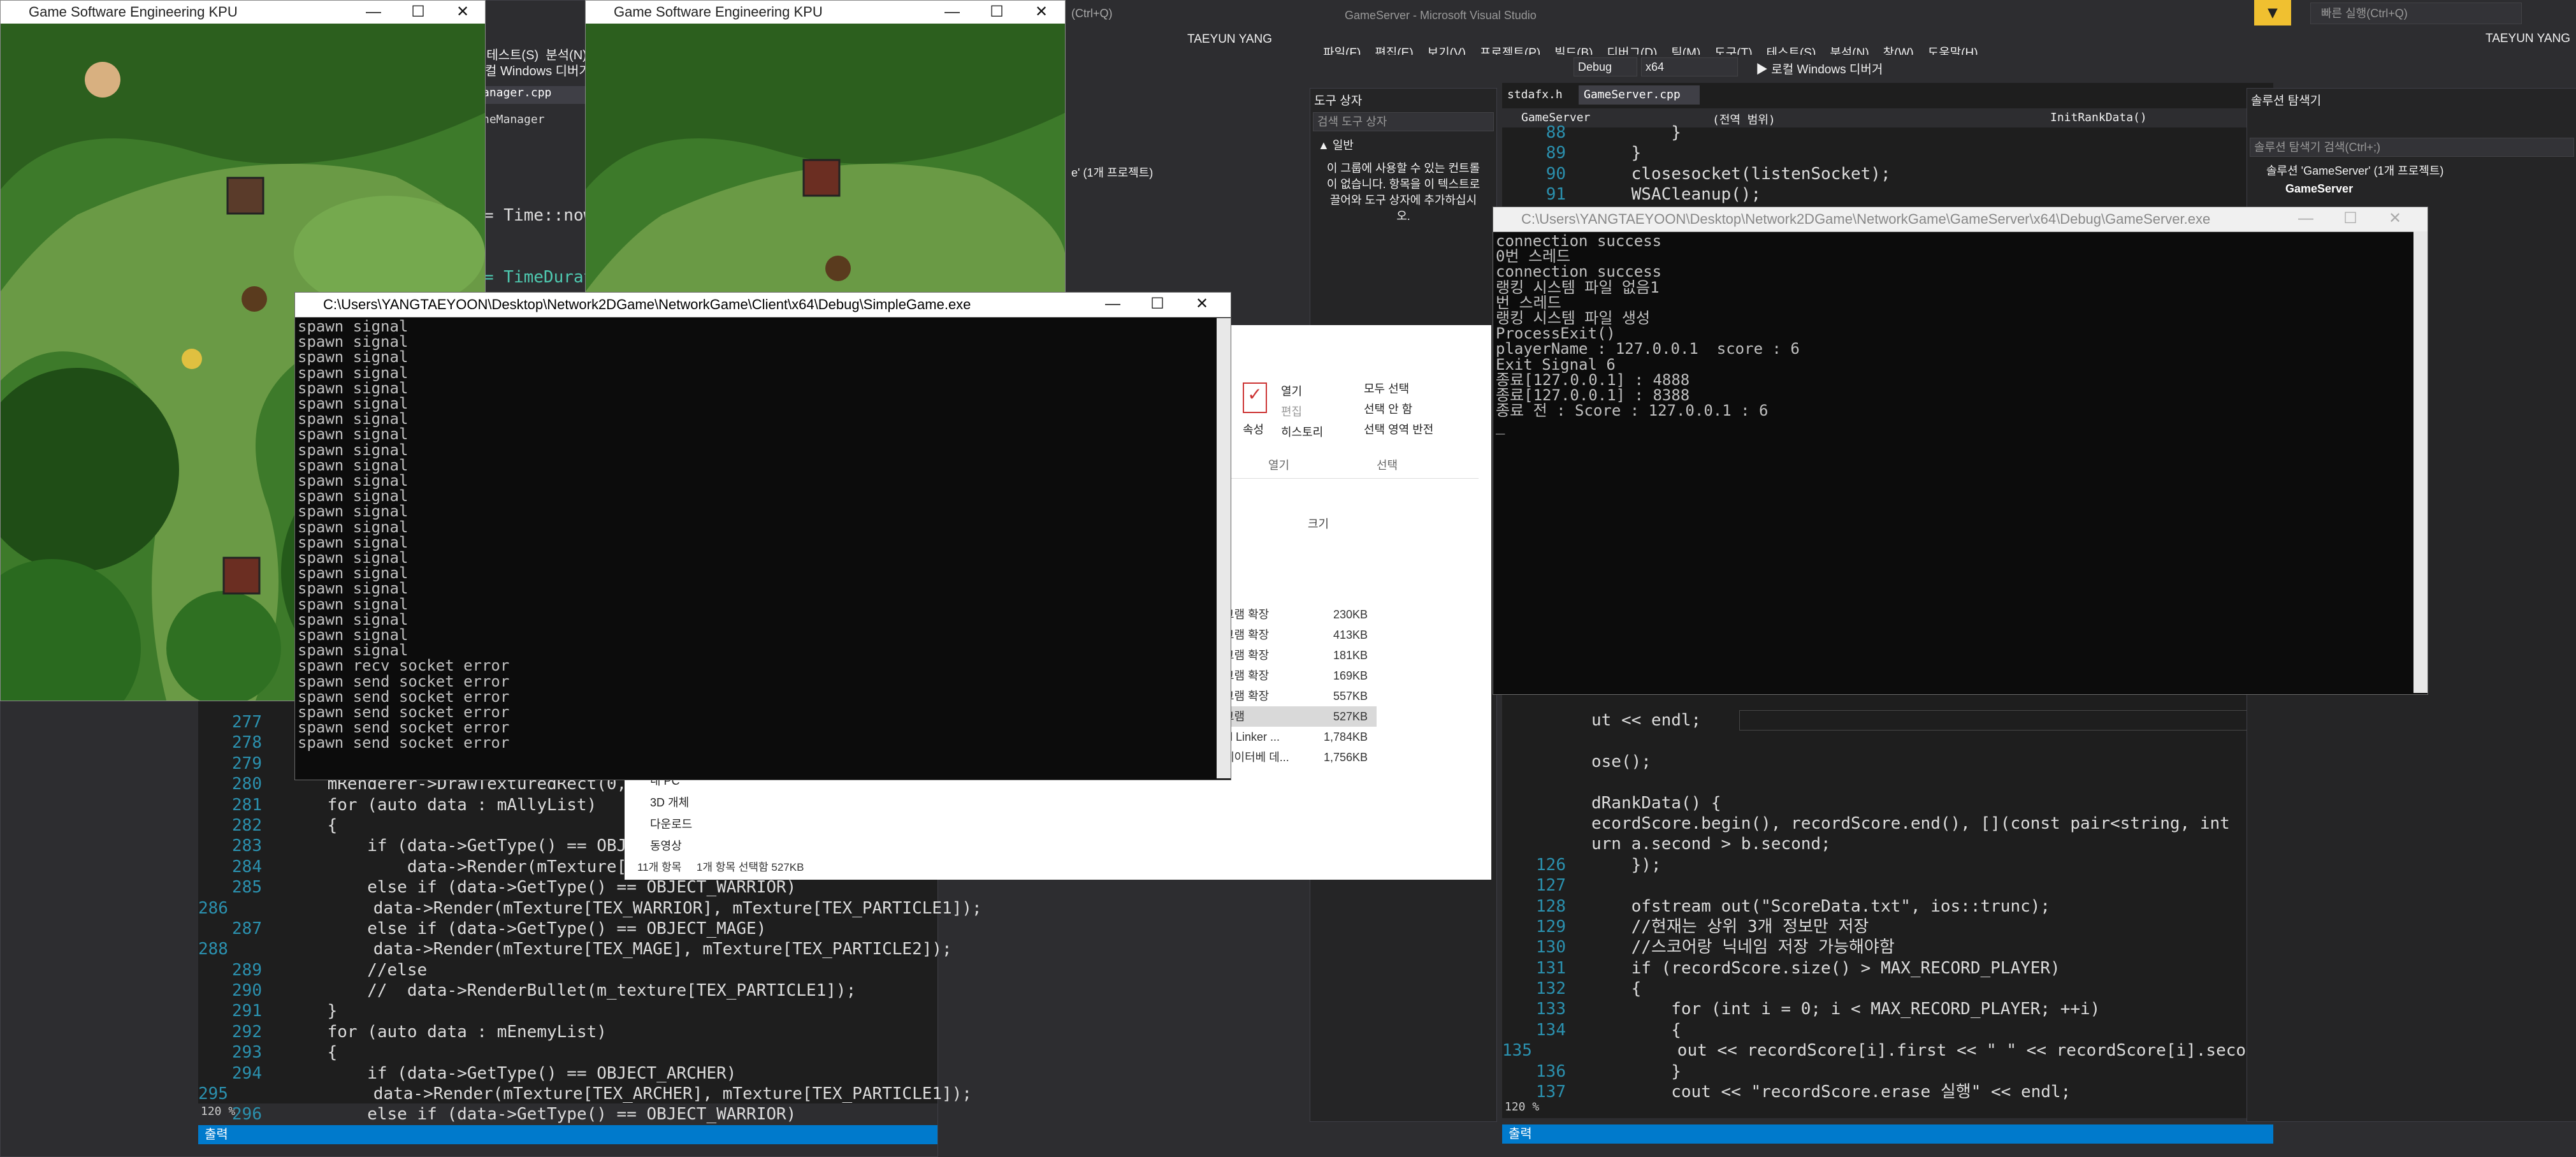 The width and height of the screenshot is (2576, 1157). Describe the element at coordinates (1345, 737) in the screenshot. I see `file-size: 1,784KB` at that location.